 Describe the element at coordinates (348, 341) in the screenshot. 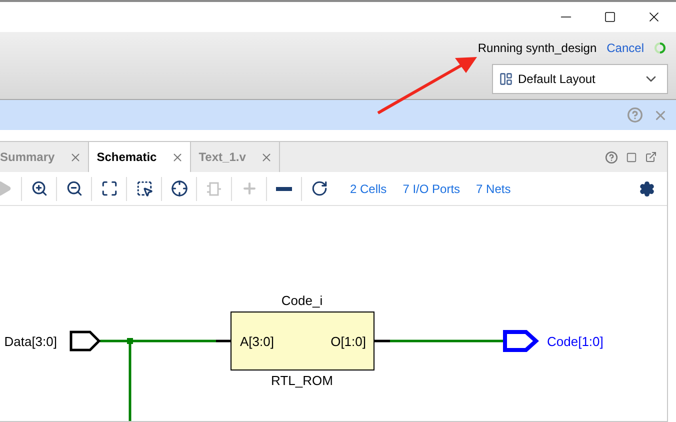

I see `pin-label: O[1:0]` at that location.